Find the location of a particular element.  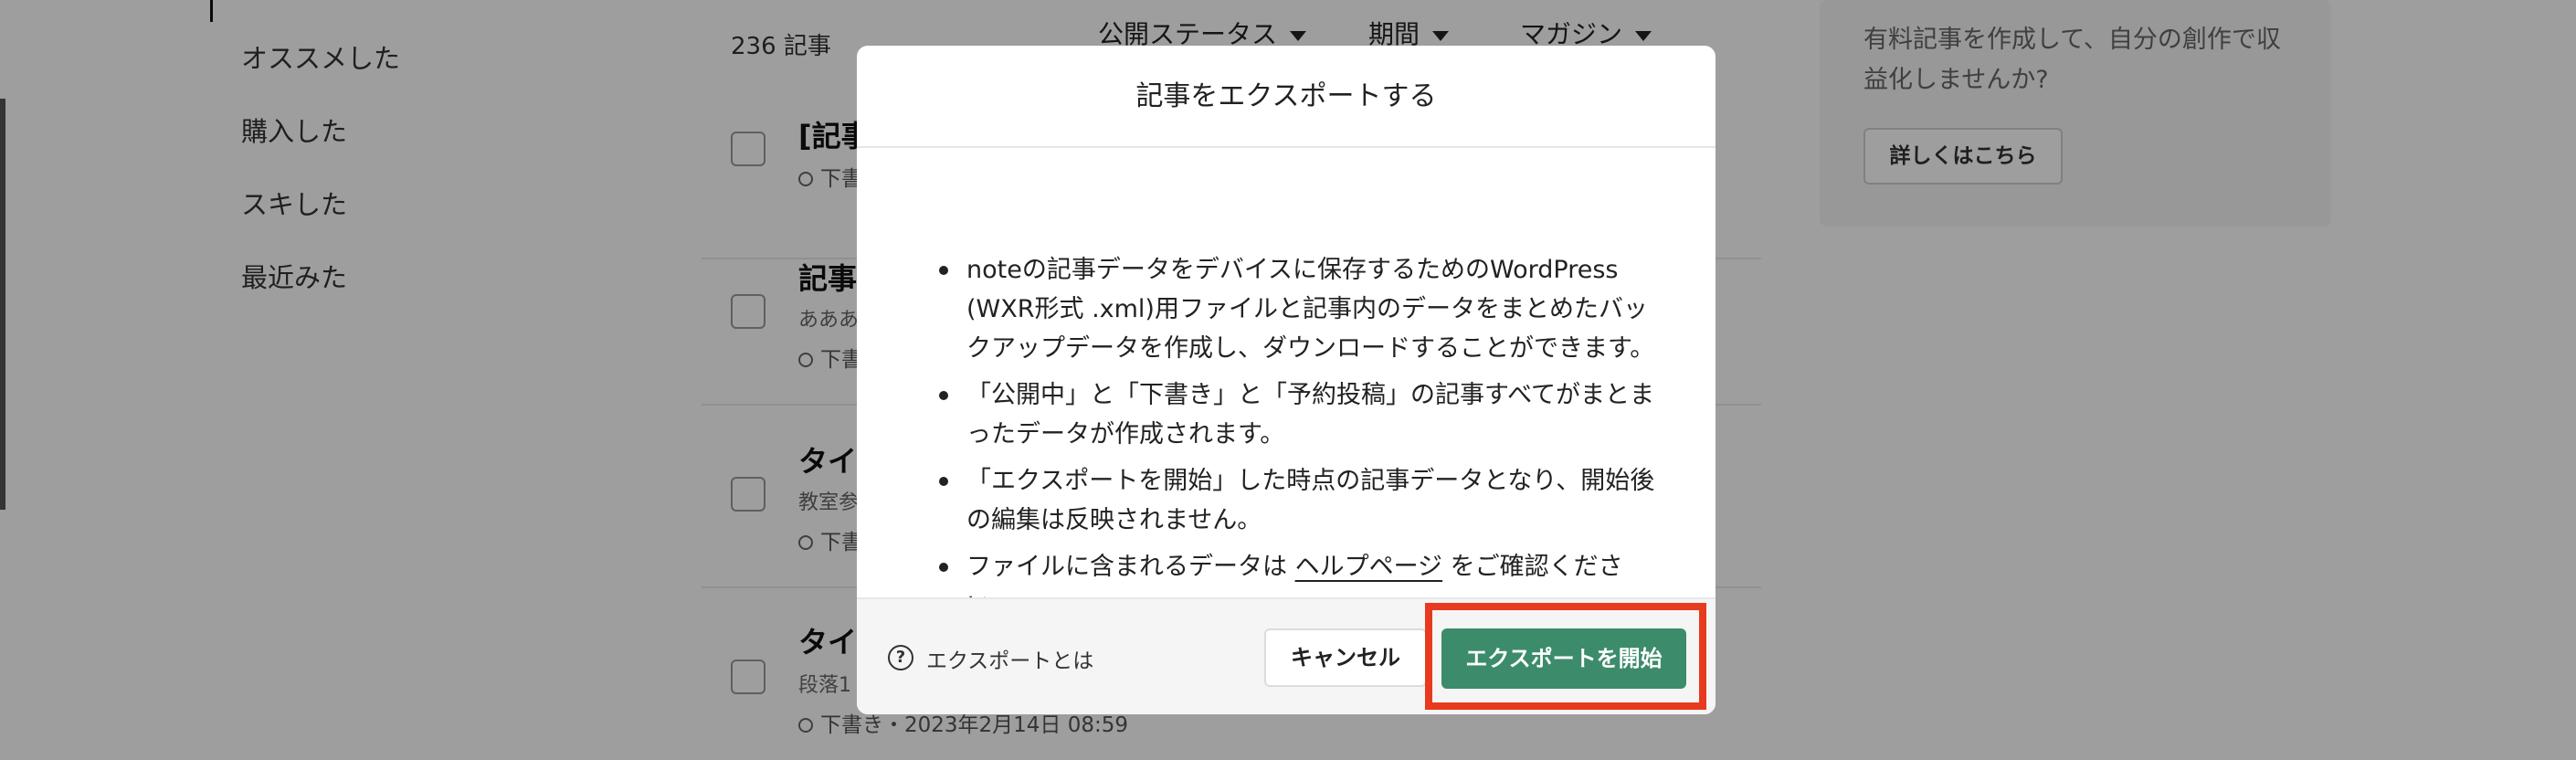

info-bullet: 「エクスポートを開始」した時点の記事データとなり、開始後の編集は反映されません。 is located at coordinates (1304, 501).